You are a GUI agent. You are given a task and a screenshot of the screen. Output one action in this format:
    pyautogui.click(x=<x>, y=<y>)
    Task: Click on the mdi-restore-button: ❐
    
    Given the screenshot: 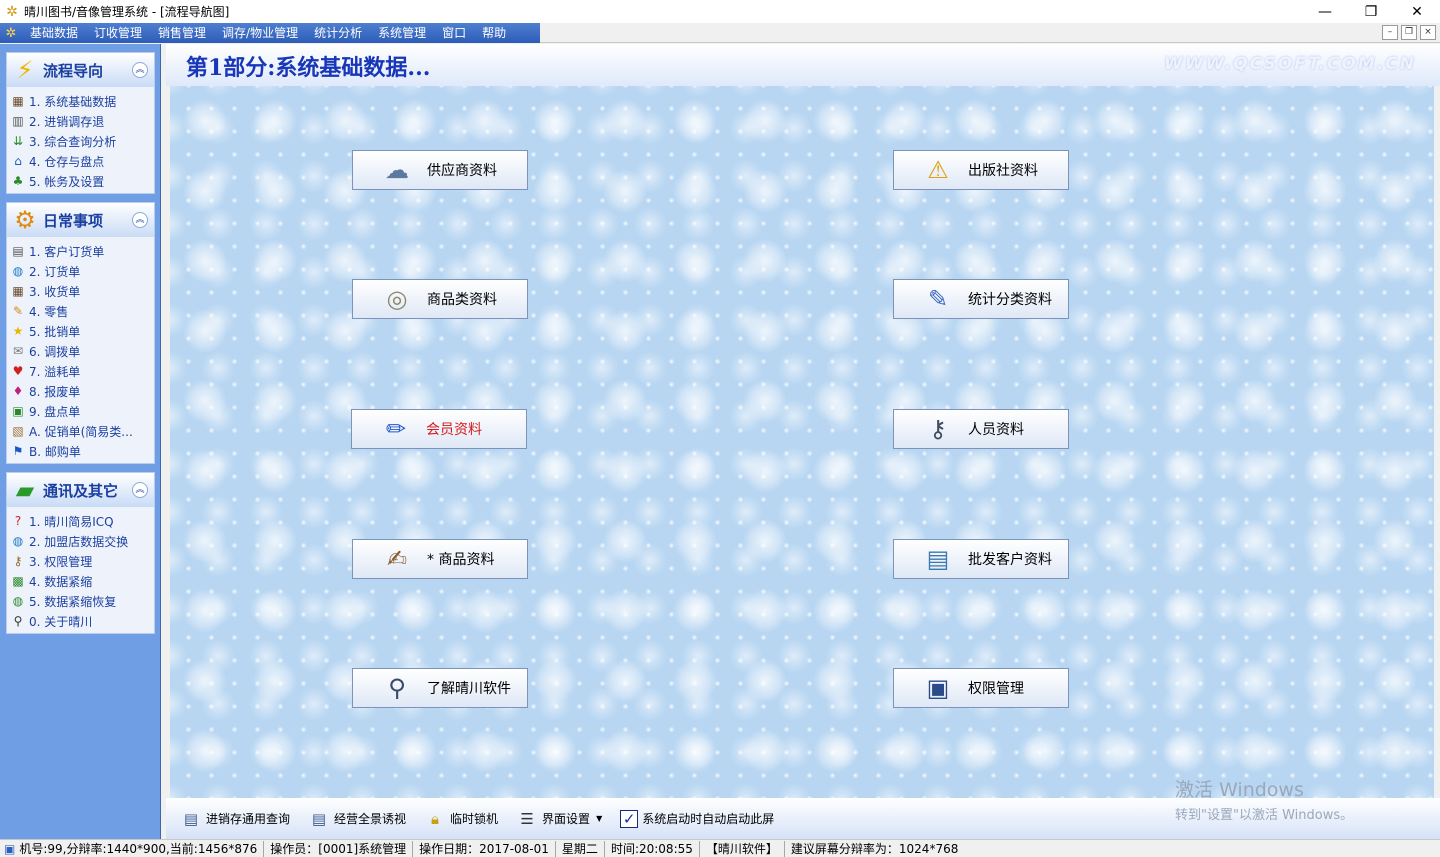 What is the action you would take?
    pyautogui.click(x=1409, y=32)
    